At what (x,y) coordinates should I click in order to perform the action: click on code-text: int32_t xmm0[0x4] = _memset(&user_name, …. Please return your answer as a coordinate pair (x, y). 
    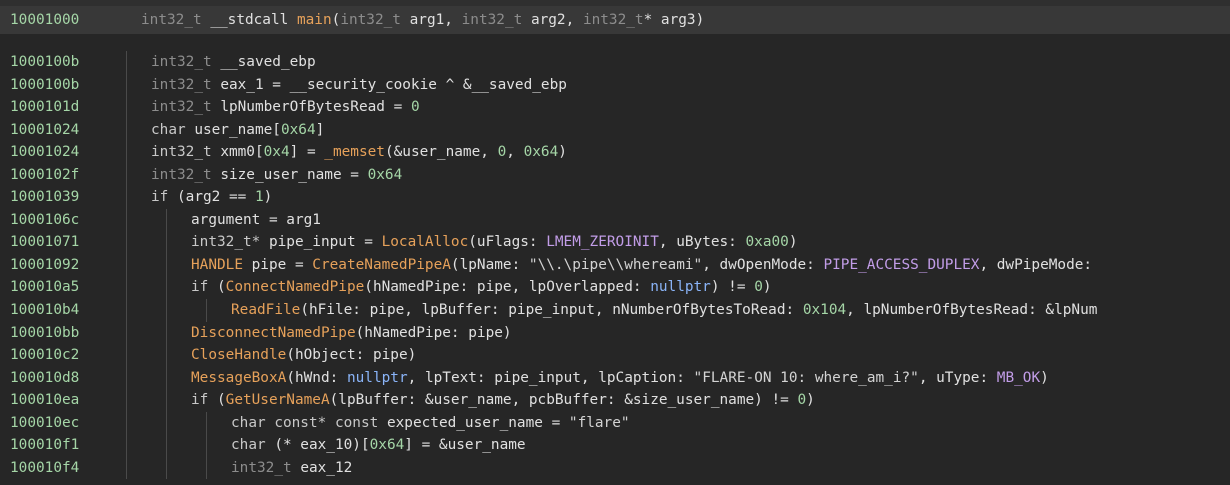
    Looking at the image, I should click on (359, 152).